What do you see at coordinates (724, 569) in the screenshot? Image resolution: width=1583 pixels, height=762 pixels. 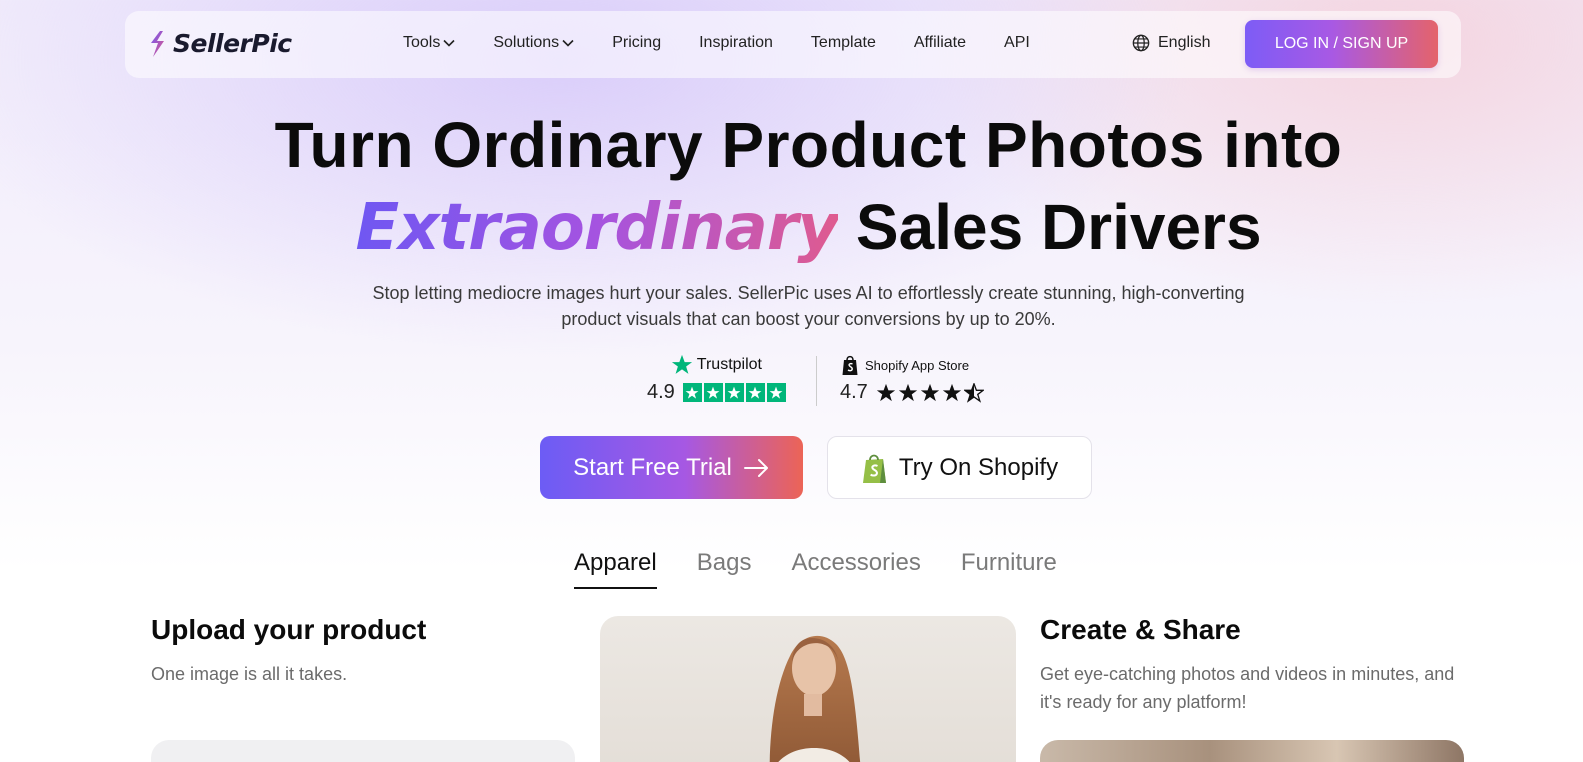 I see `tab-bags: Bags` at bounding box center [724, 569].